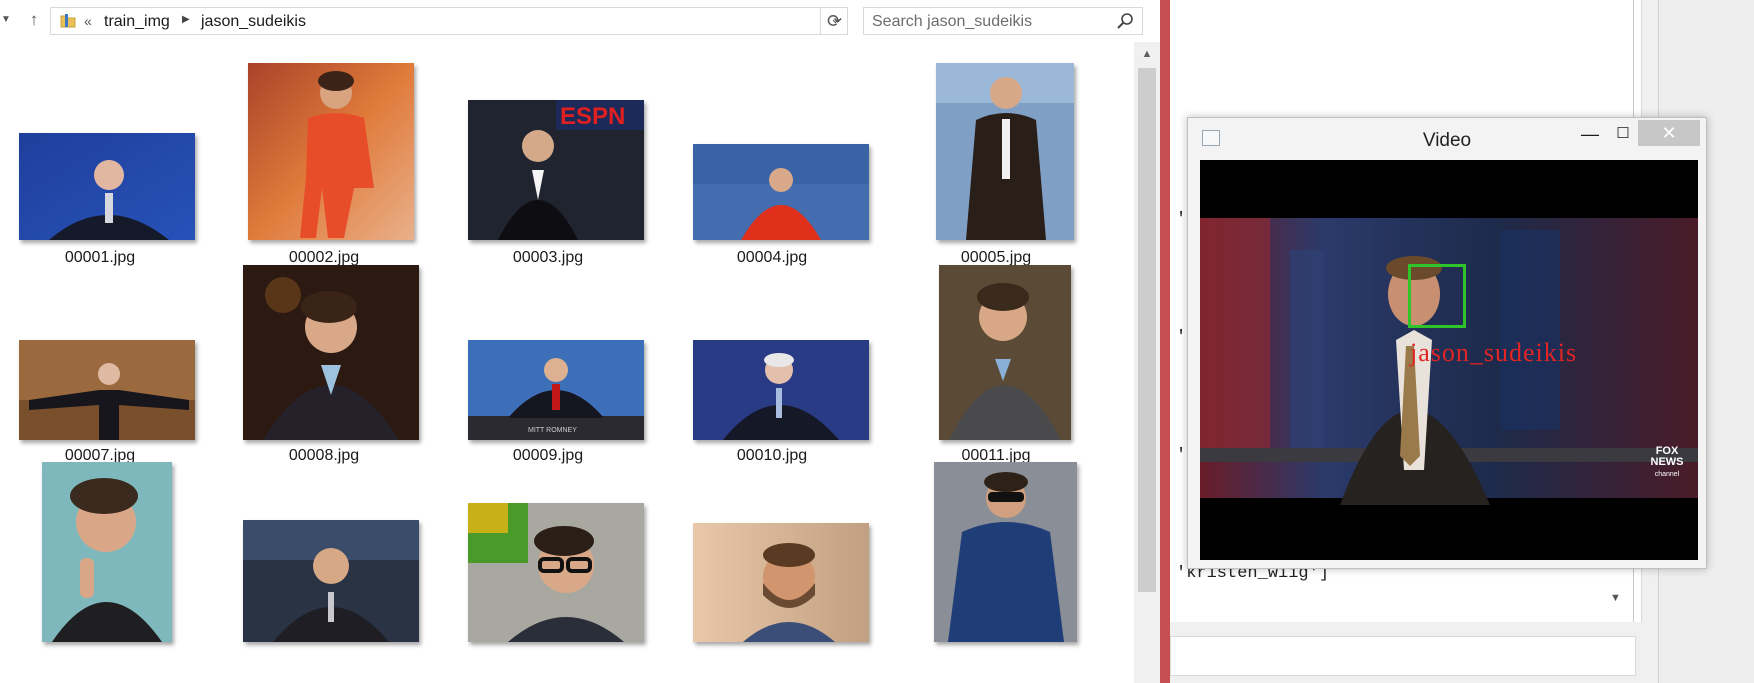  I want to click on thumbnail-image: MITT ROMNEY, so click(556, 390).